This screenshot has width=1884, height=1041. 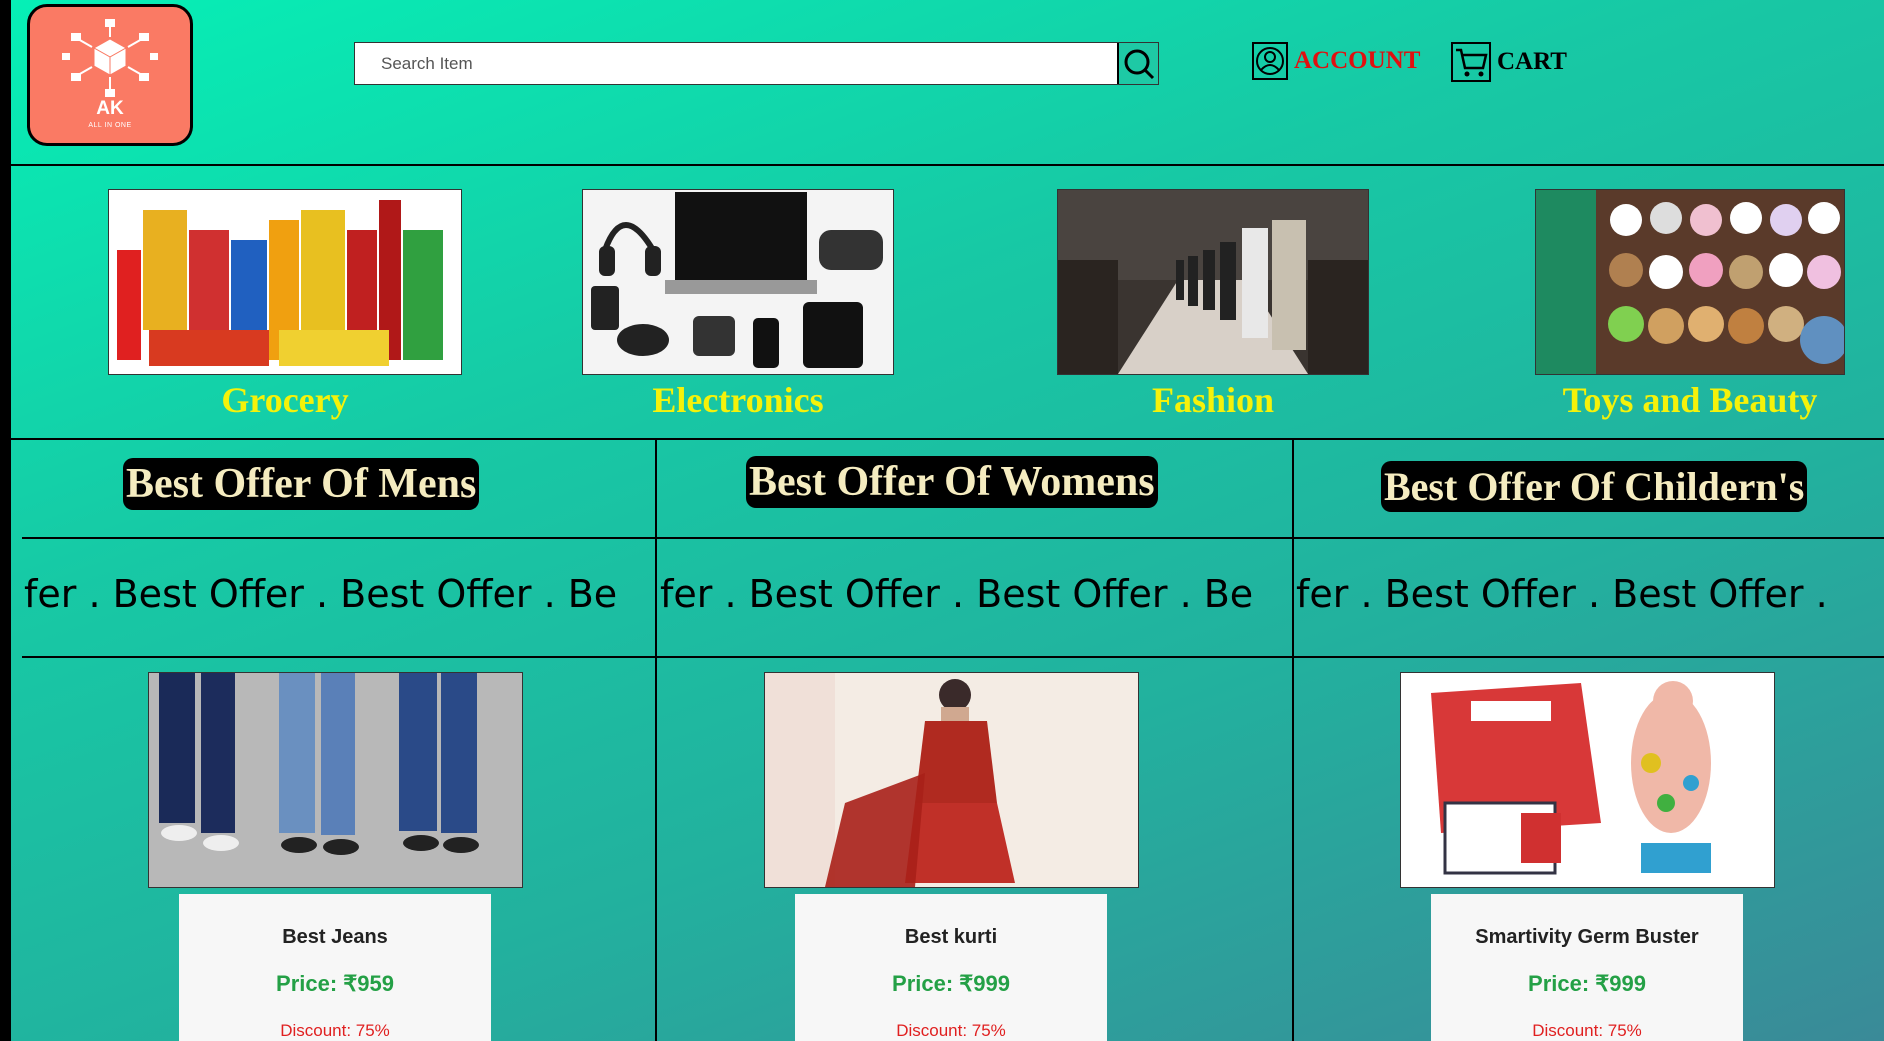 I want to click on product-image-germ-buster, so click(x=1587, y=780).